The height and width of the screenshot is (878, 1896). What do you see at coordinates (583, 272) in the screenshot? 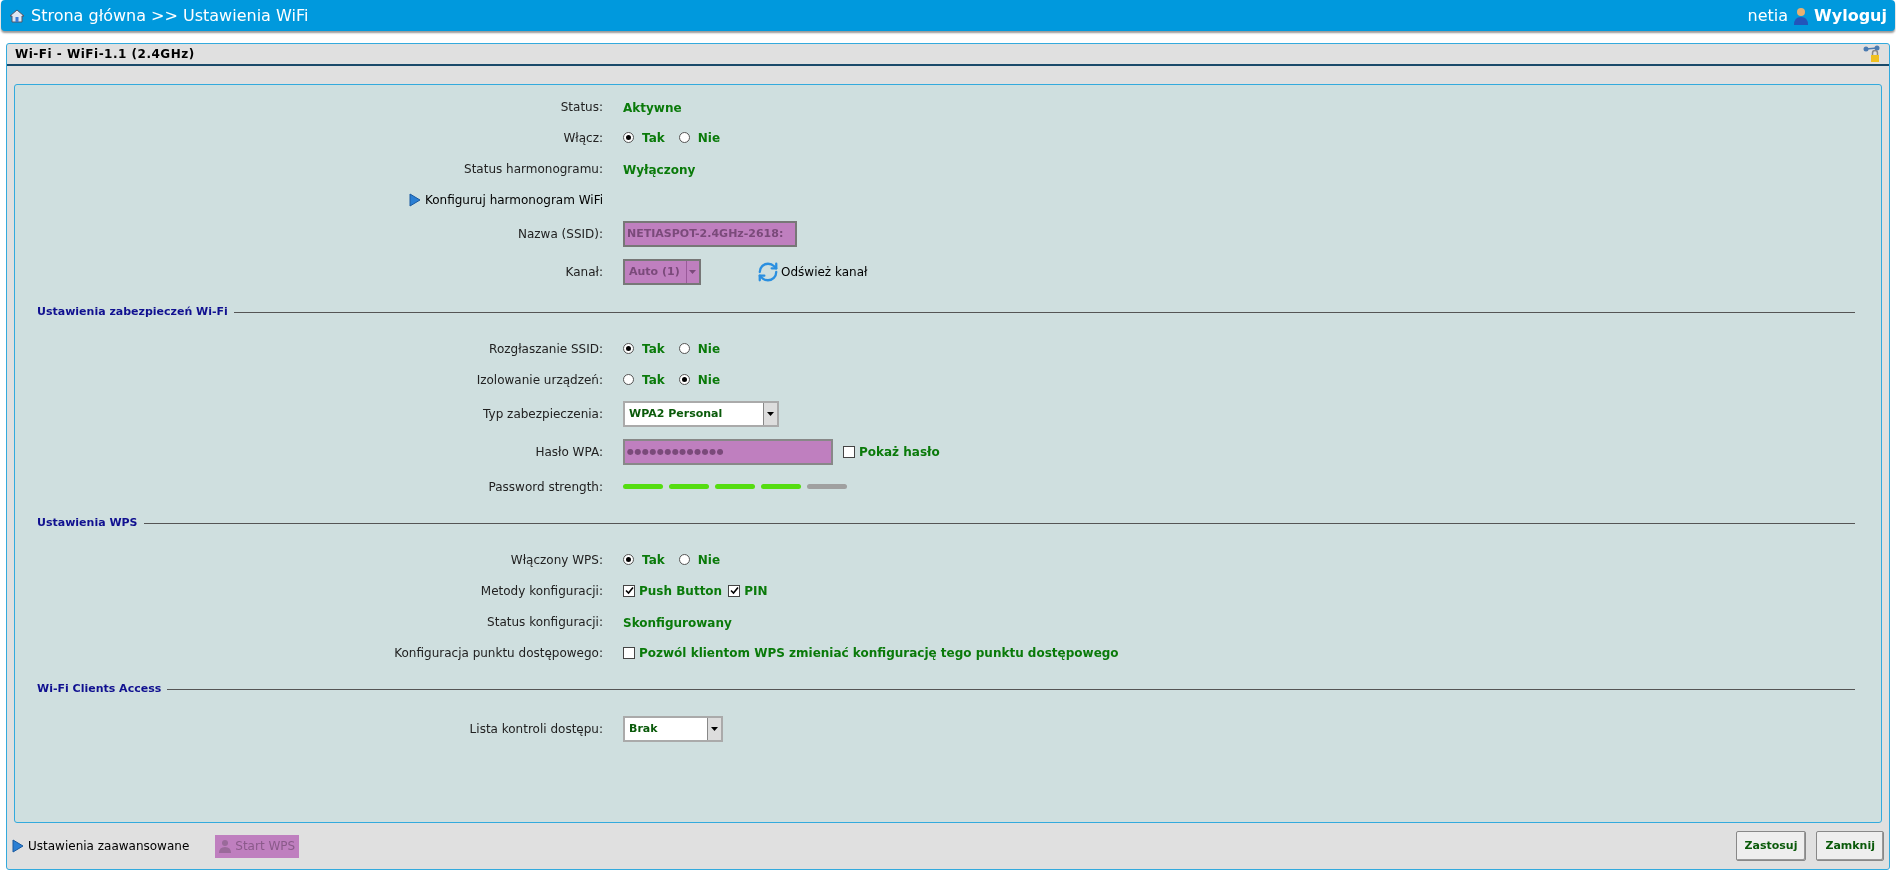
I see `field-label: Kanał:` at bounding box center [583, 272].